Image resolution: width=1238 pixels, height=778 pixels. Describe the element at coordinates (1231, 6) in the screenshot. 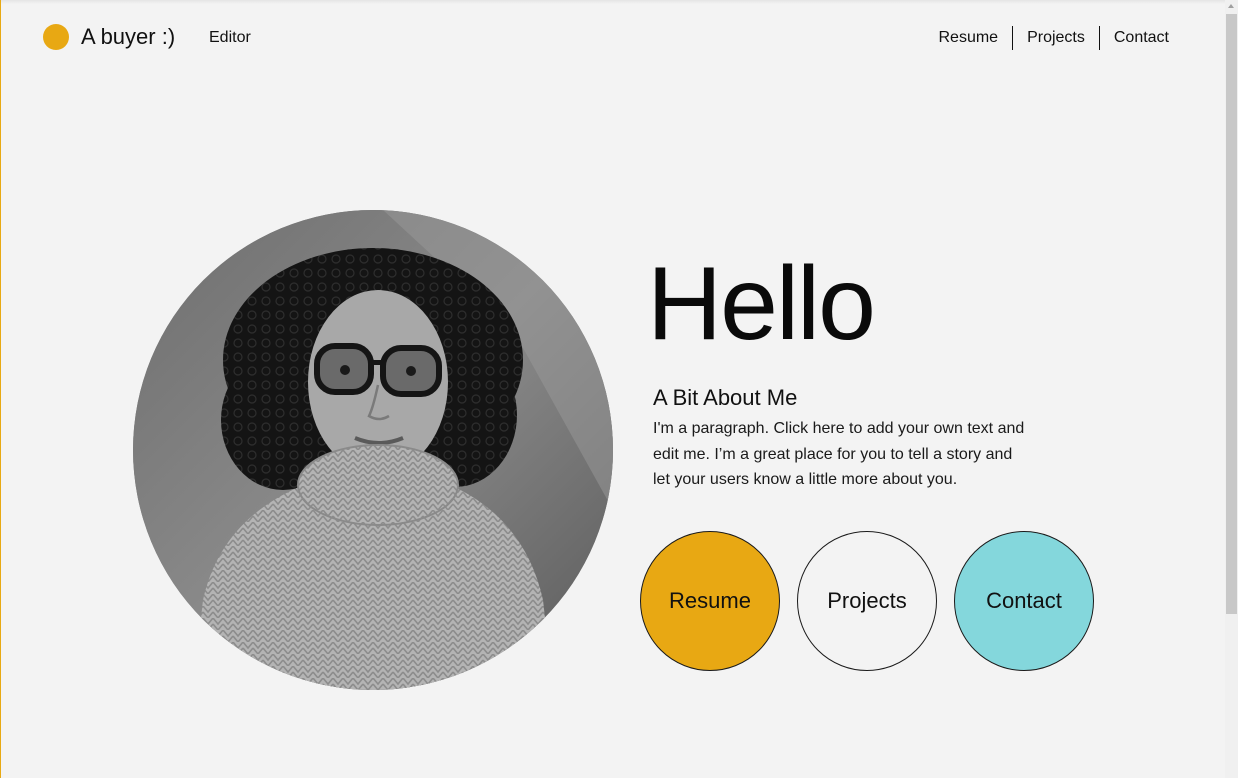

I see `scroll-up-arrow-icon` at that location.